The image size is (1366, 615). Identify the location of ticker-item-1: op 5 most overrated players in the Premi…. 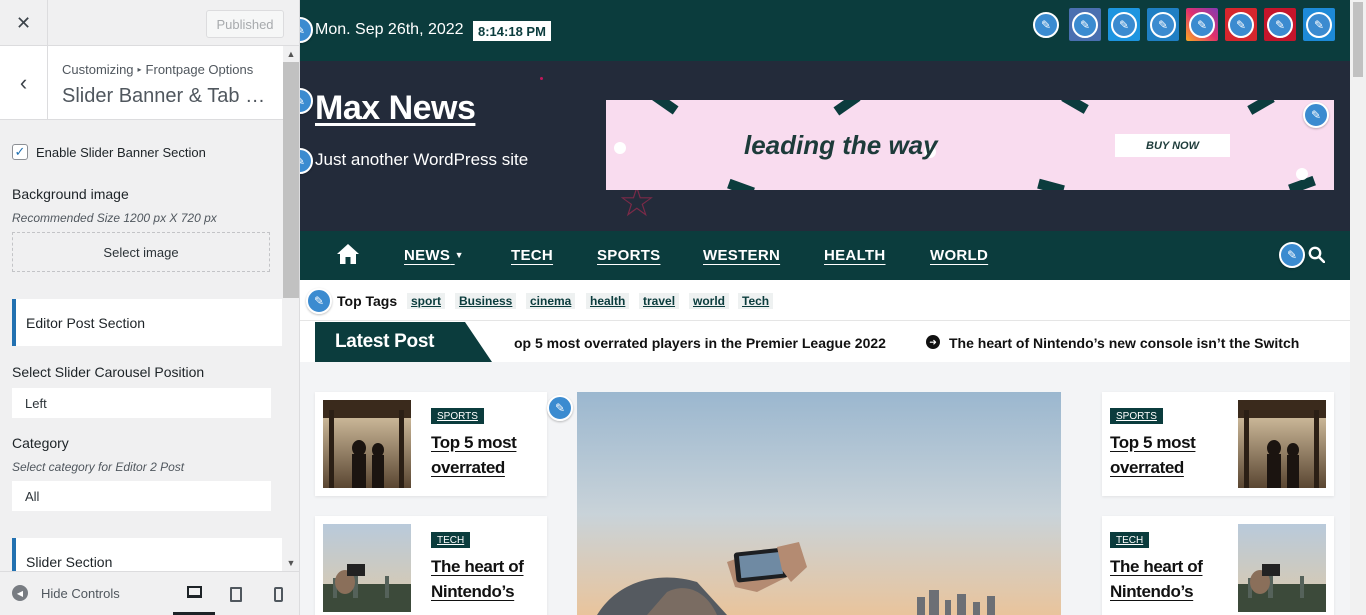
(700, 343).